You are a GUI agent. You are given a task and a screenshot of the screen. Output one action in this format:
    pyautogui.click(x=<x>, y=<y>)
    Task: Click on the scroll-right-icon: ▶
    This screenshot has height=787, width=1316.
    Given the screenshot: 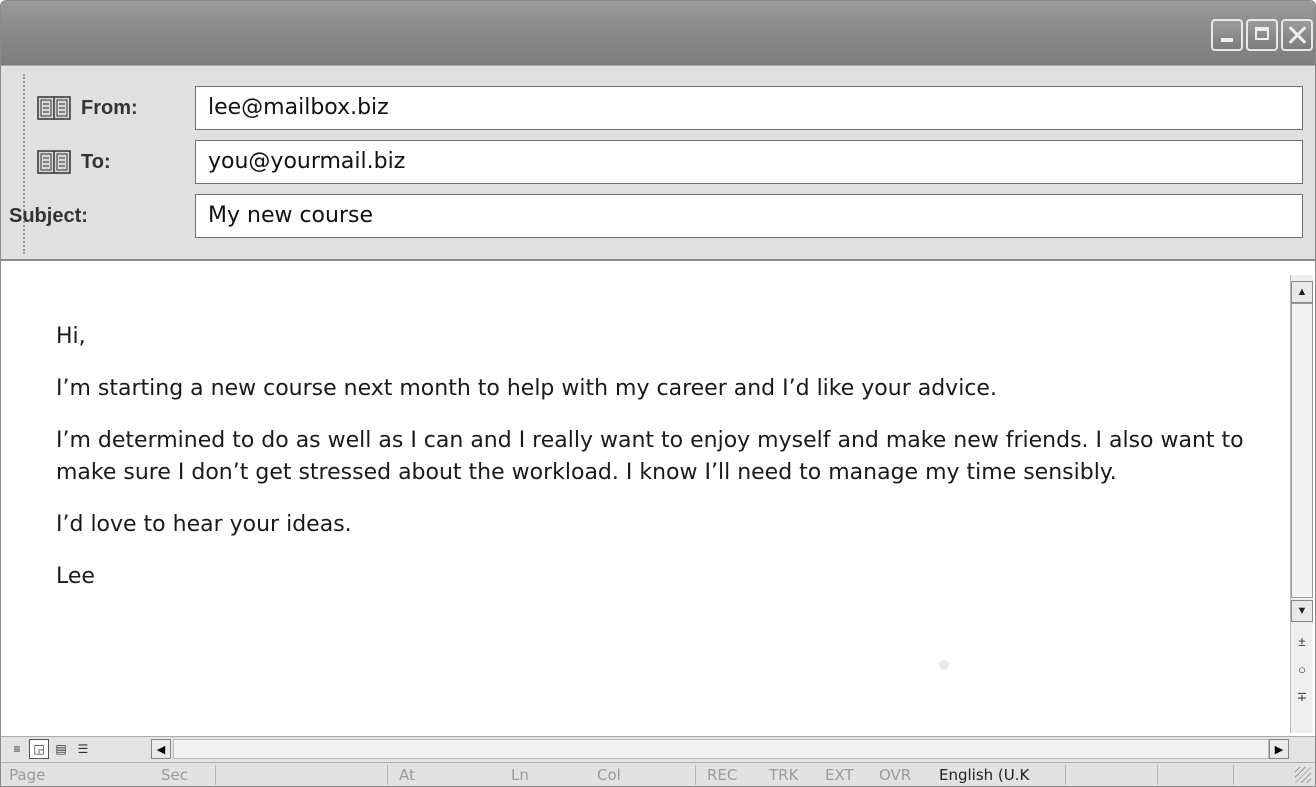 What is the action you would take?
    pyautogui.click(x=1279, y=749)
    